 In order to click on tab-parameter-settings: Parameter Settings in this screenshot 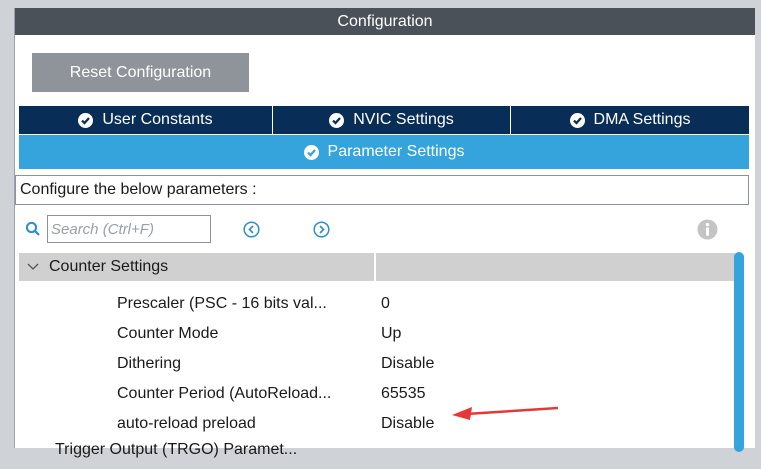, I will do `click(384, 152)`.